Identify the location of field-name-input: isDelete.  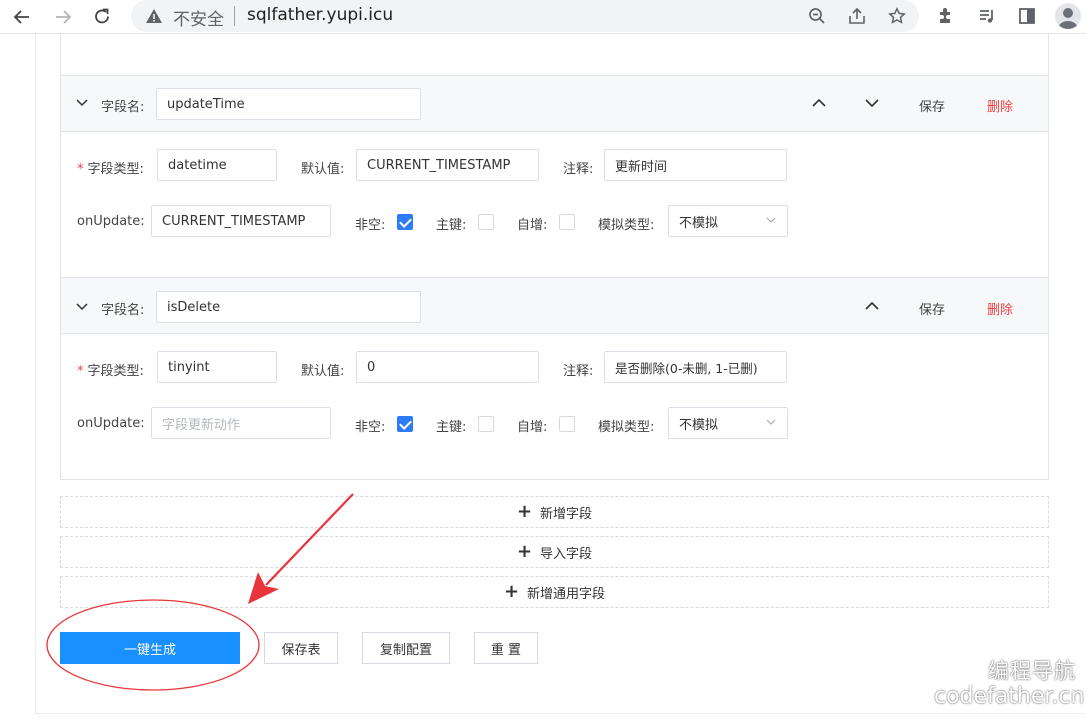
(288, 307).